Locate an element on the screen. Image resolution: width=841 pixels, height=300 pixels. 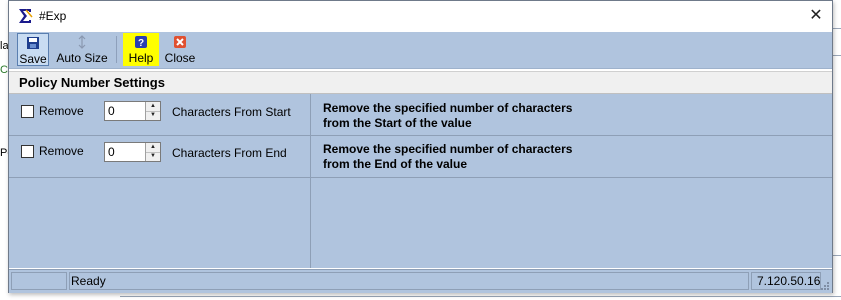
help-button: ? Help is located at coordinates (141, 49).